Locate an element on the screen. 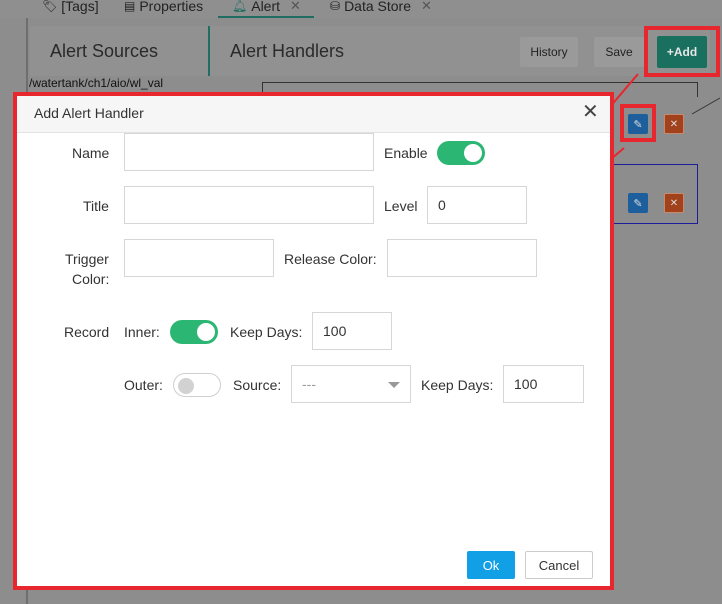 This screenshot has height=604, width=722. edit-button: ✎ is located at coordinates (638, 203).